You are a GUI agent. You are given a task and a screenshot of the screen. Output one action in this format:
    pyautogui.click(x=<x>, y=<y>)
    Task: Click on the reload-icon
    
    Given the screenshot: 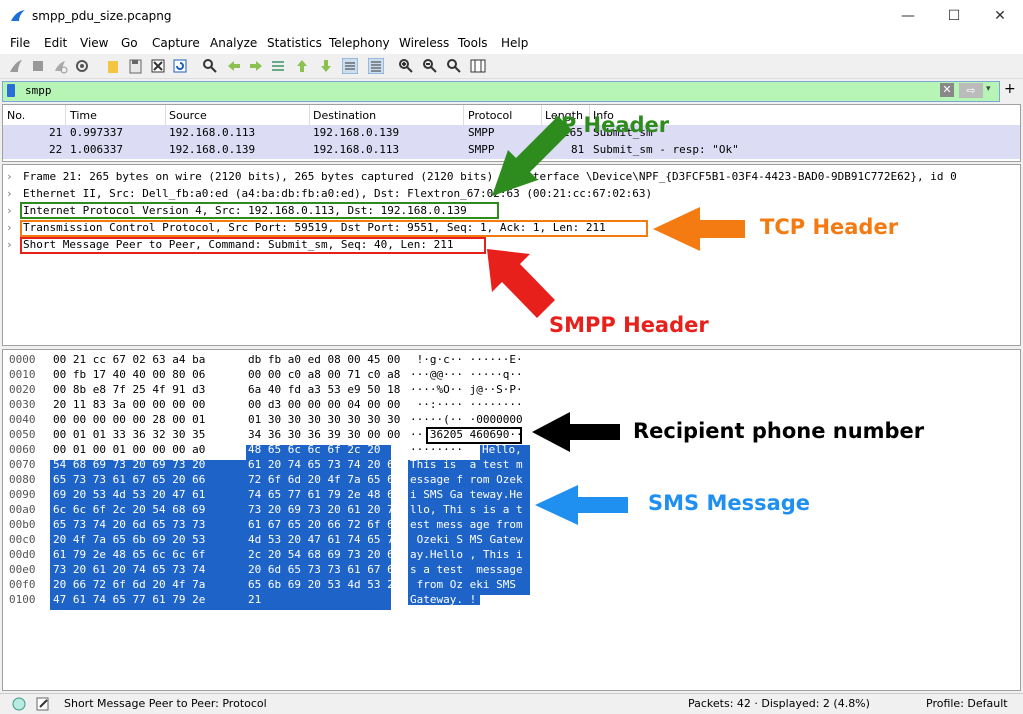 What is the action you would take?
    pyautogui.click(x=180, y=66)
    